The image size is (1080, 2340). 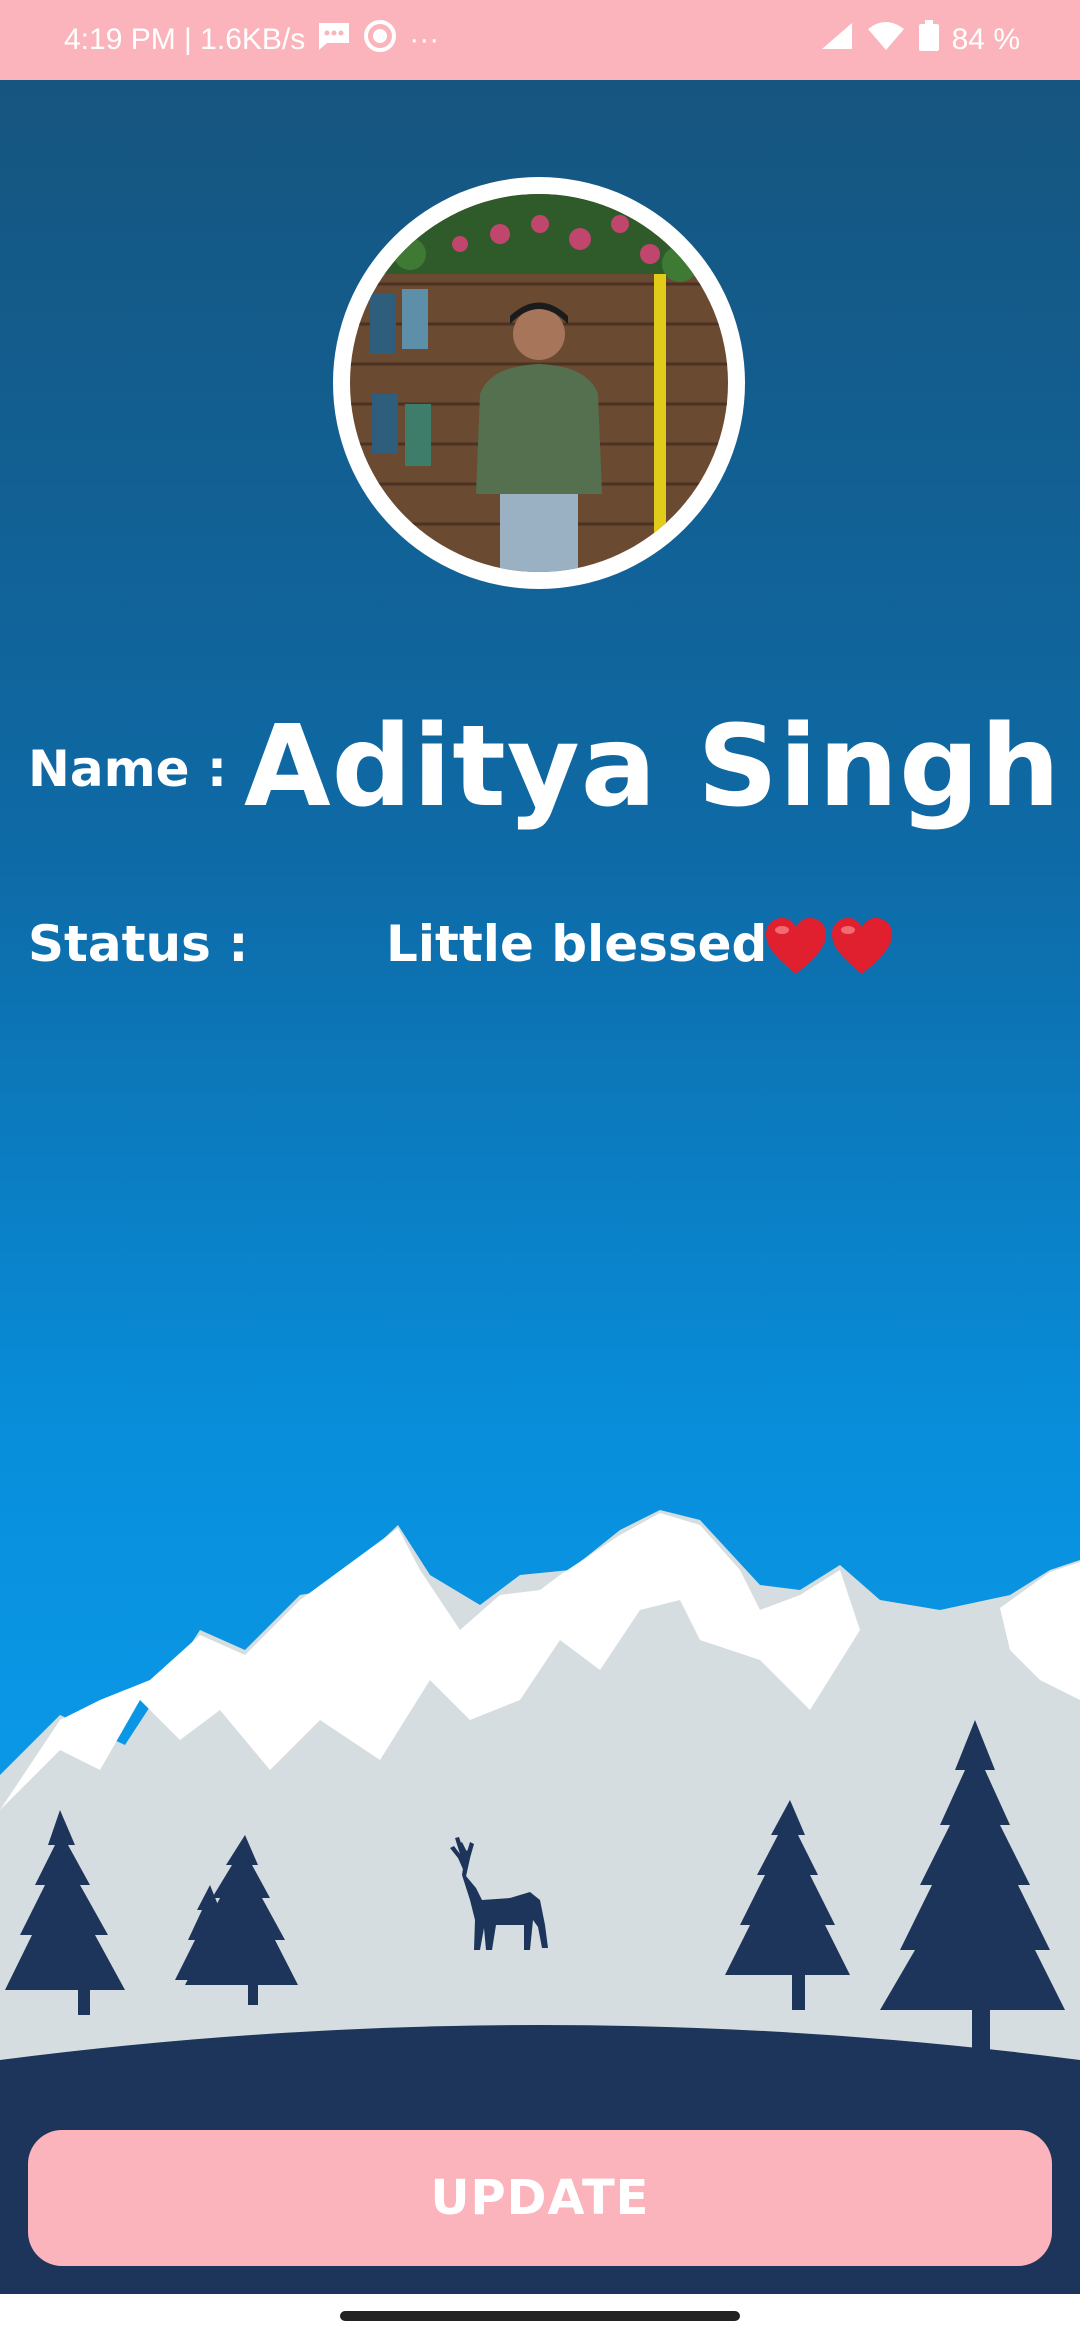 What do you see at coordinates (653, 767) in the screenshot?
I see `name-value: Aditya Singh` at bounding box center [653, 767].